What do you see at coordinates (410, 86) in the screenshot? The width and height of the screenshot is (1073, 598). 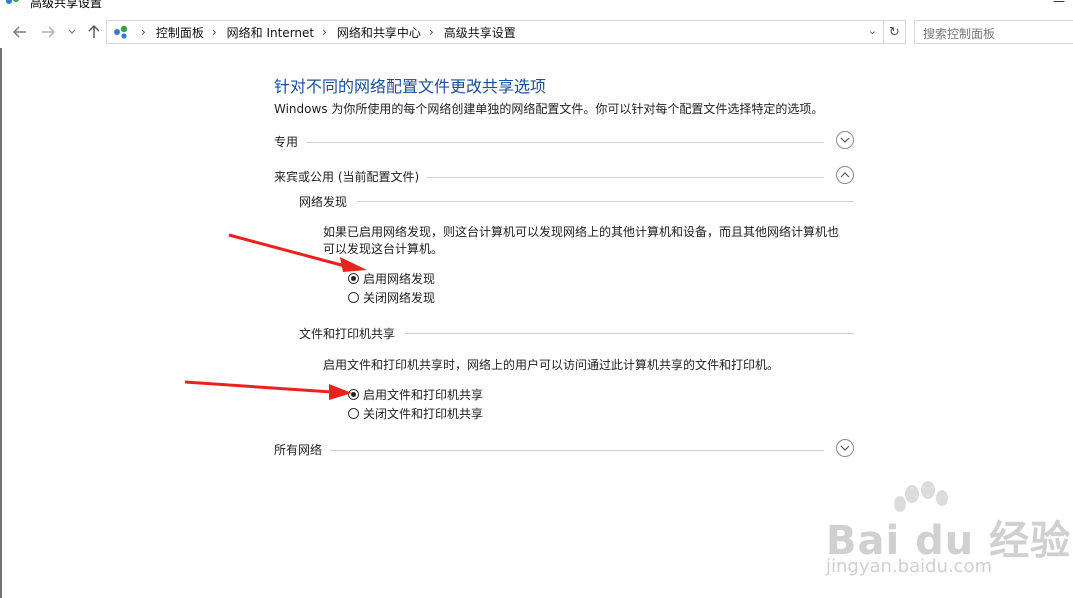 I see `page-title: 针对不同的网络配置文件更改共享选项` at bounding box center [410, 86].